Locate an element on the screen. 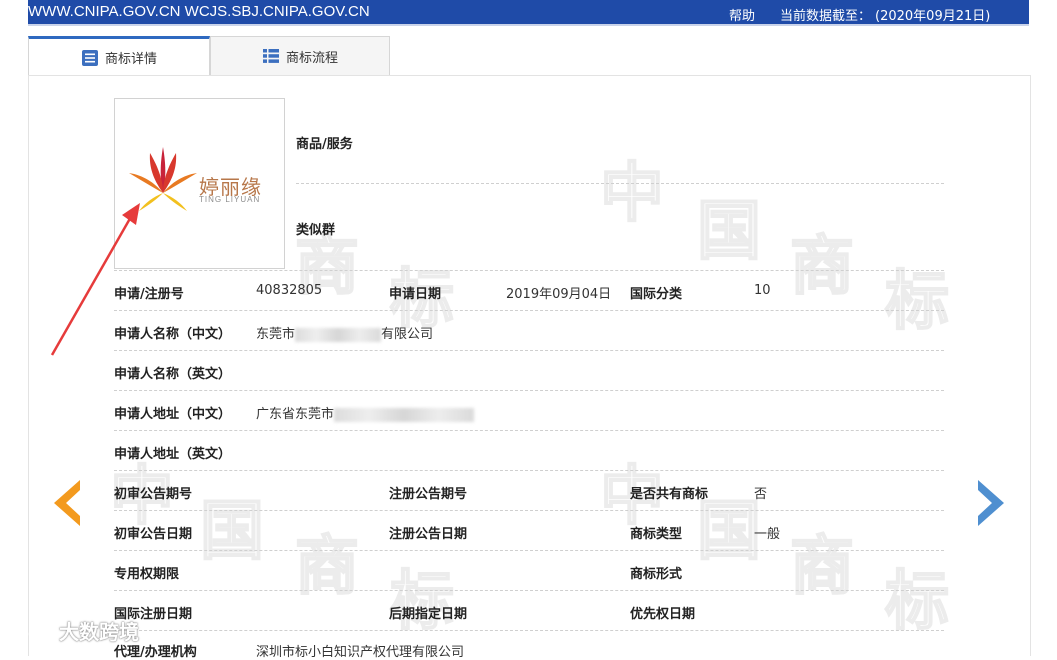 This screenshot has height=660, width=1057. tab-trademark-detail: 商标详情 is located at coordinates (119, 56).